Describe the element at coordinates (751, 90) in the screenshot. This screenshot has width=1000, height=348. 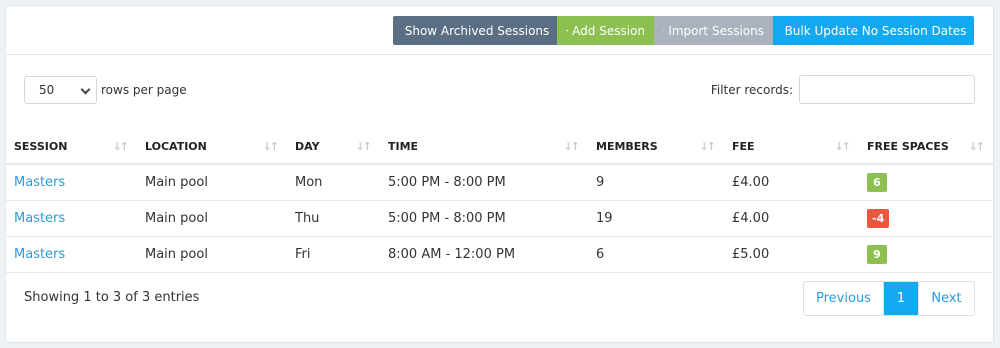
I see `filter-records-label: Filter records:` at that location.